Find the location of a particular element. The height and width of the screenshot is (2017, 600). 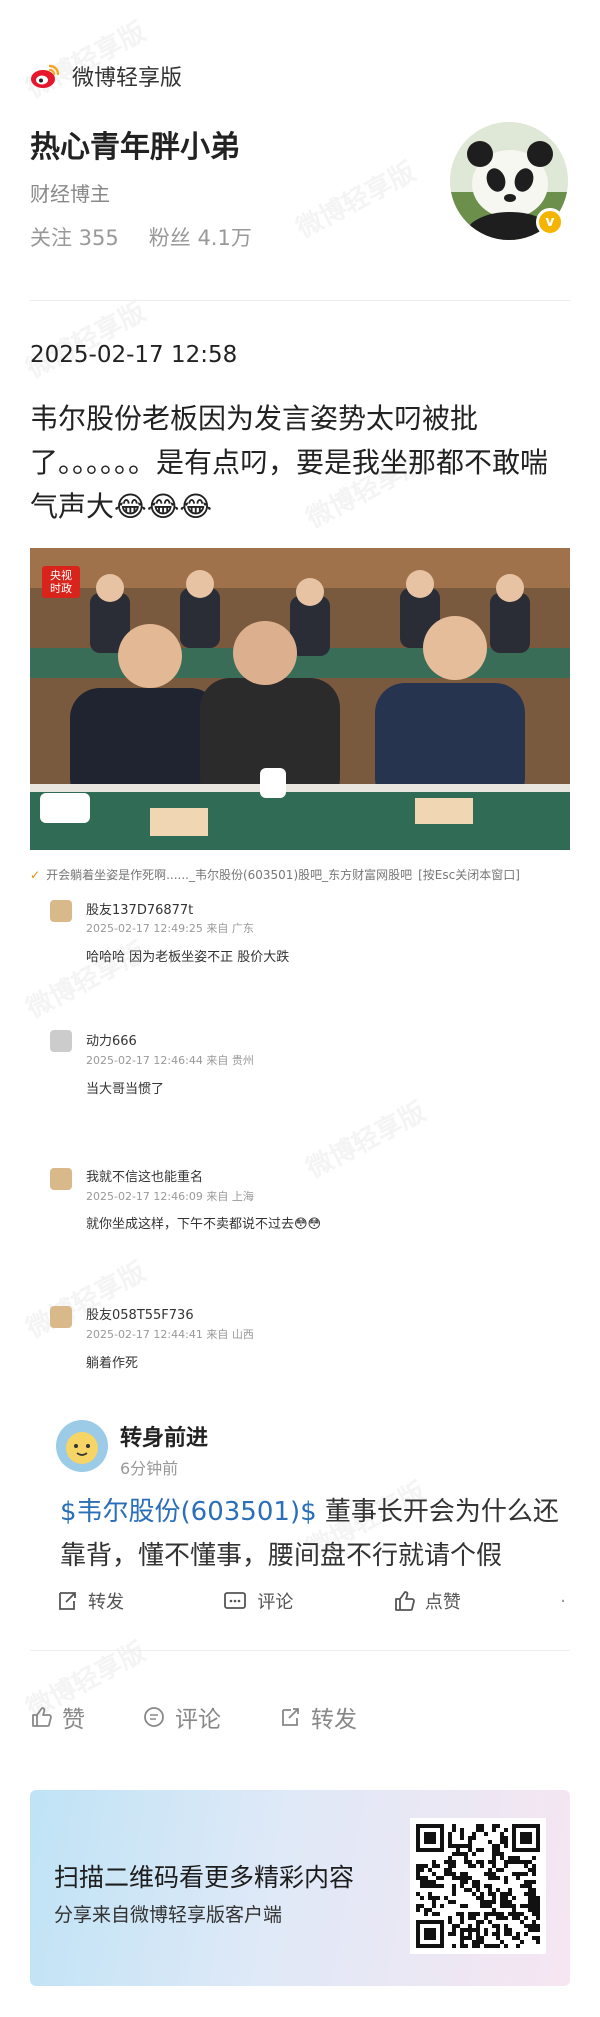

like-label: 点赞 is located at coordinates (442, 1602).